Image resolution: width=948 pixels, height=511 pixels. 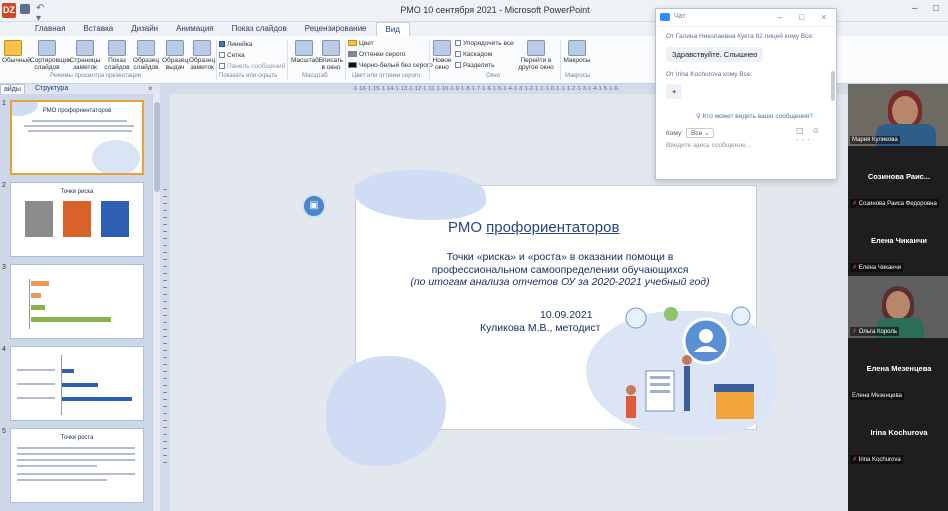 What do you see at coordinates (898, 307) in the screenshot?
I see `participant-tile: ✗ Ольга Король` at bounding box center [898, 307].